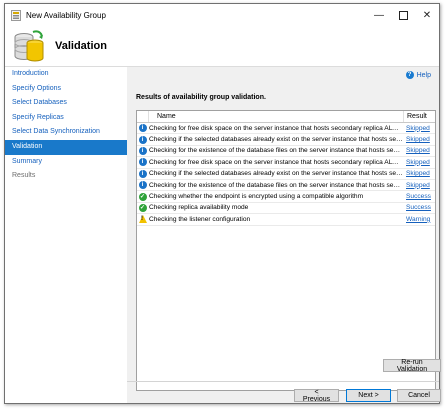 This screenshot has height=410, width=446. Describe the element at coordinates (199, 208) in the screenshot. I see `check-name: Checking replica availability mode` at that location.